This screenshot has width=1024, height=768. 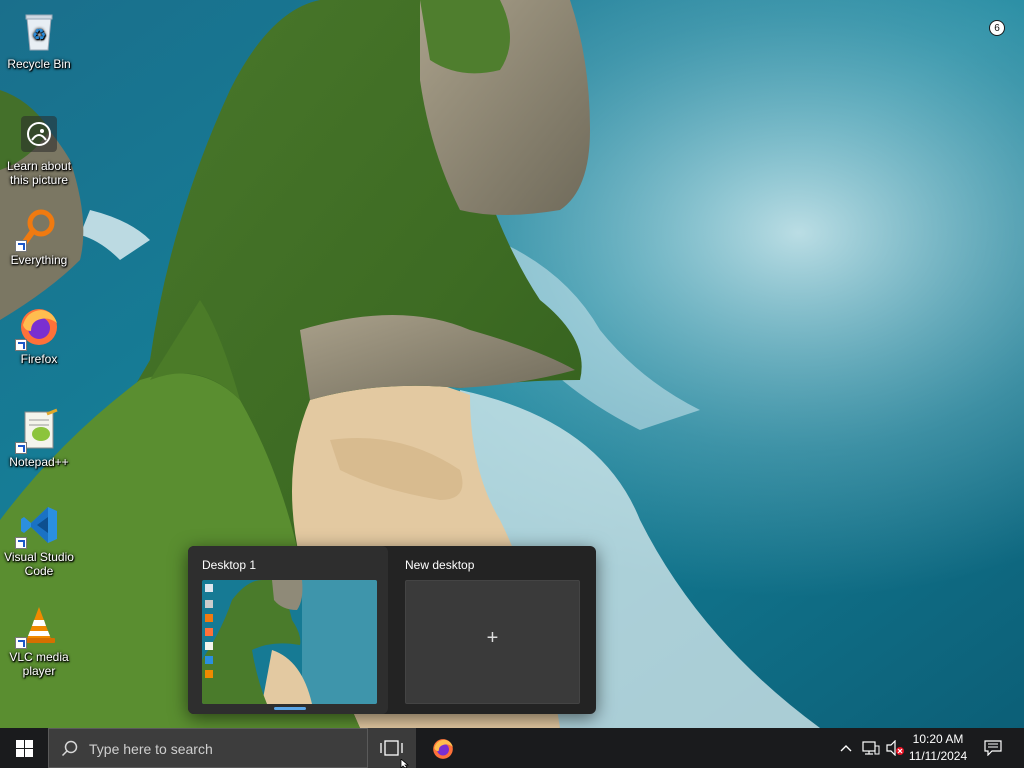 What do you see at coordinates (993, 748) in the screenshot?
I see `notification-icon` at bounding box center [993, 748].